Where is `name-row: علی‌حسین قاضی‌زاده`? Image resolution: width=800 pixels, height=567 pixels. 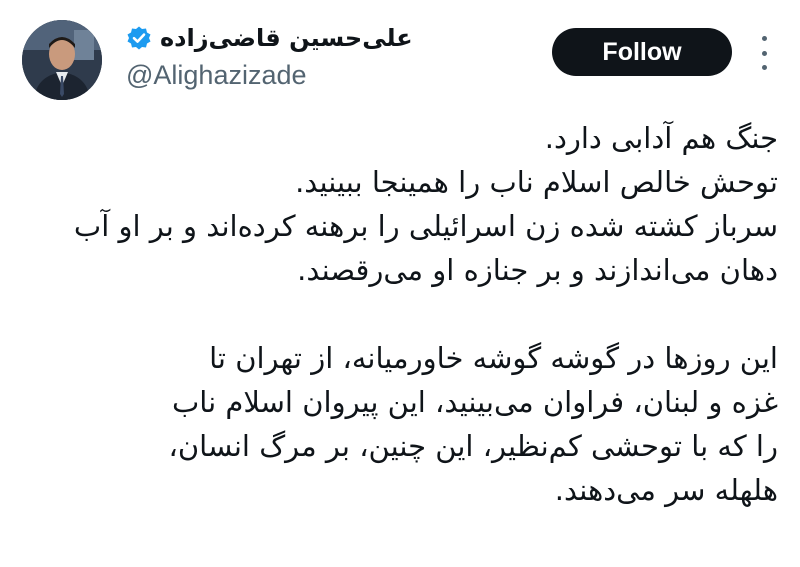
name-row: علی‌حسین قاضی‌زاده is located at coordinates (269, 38).